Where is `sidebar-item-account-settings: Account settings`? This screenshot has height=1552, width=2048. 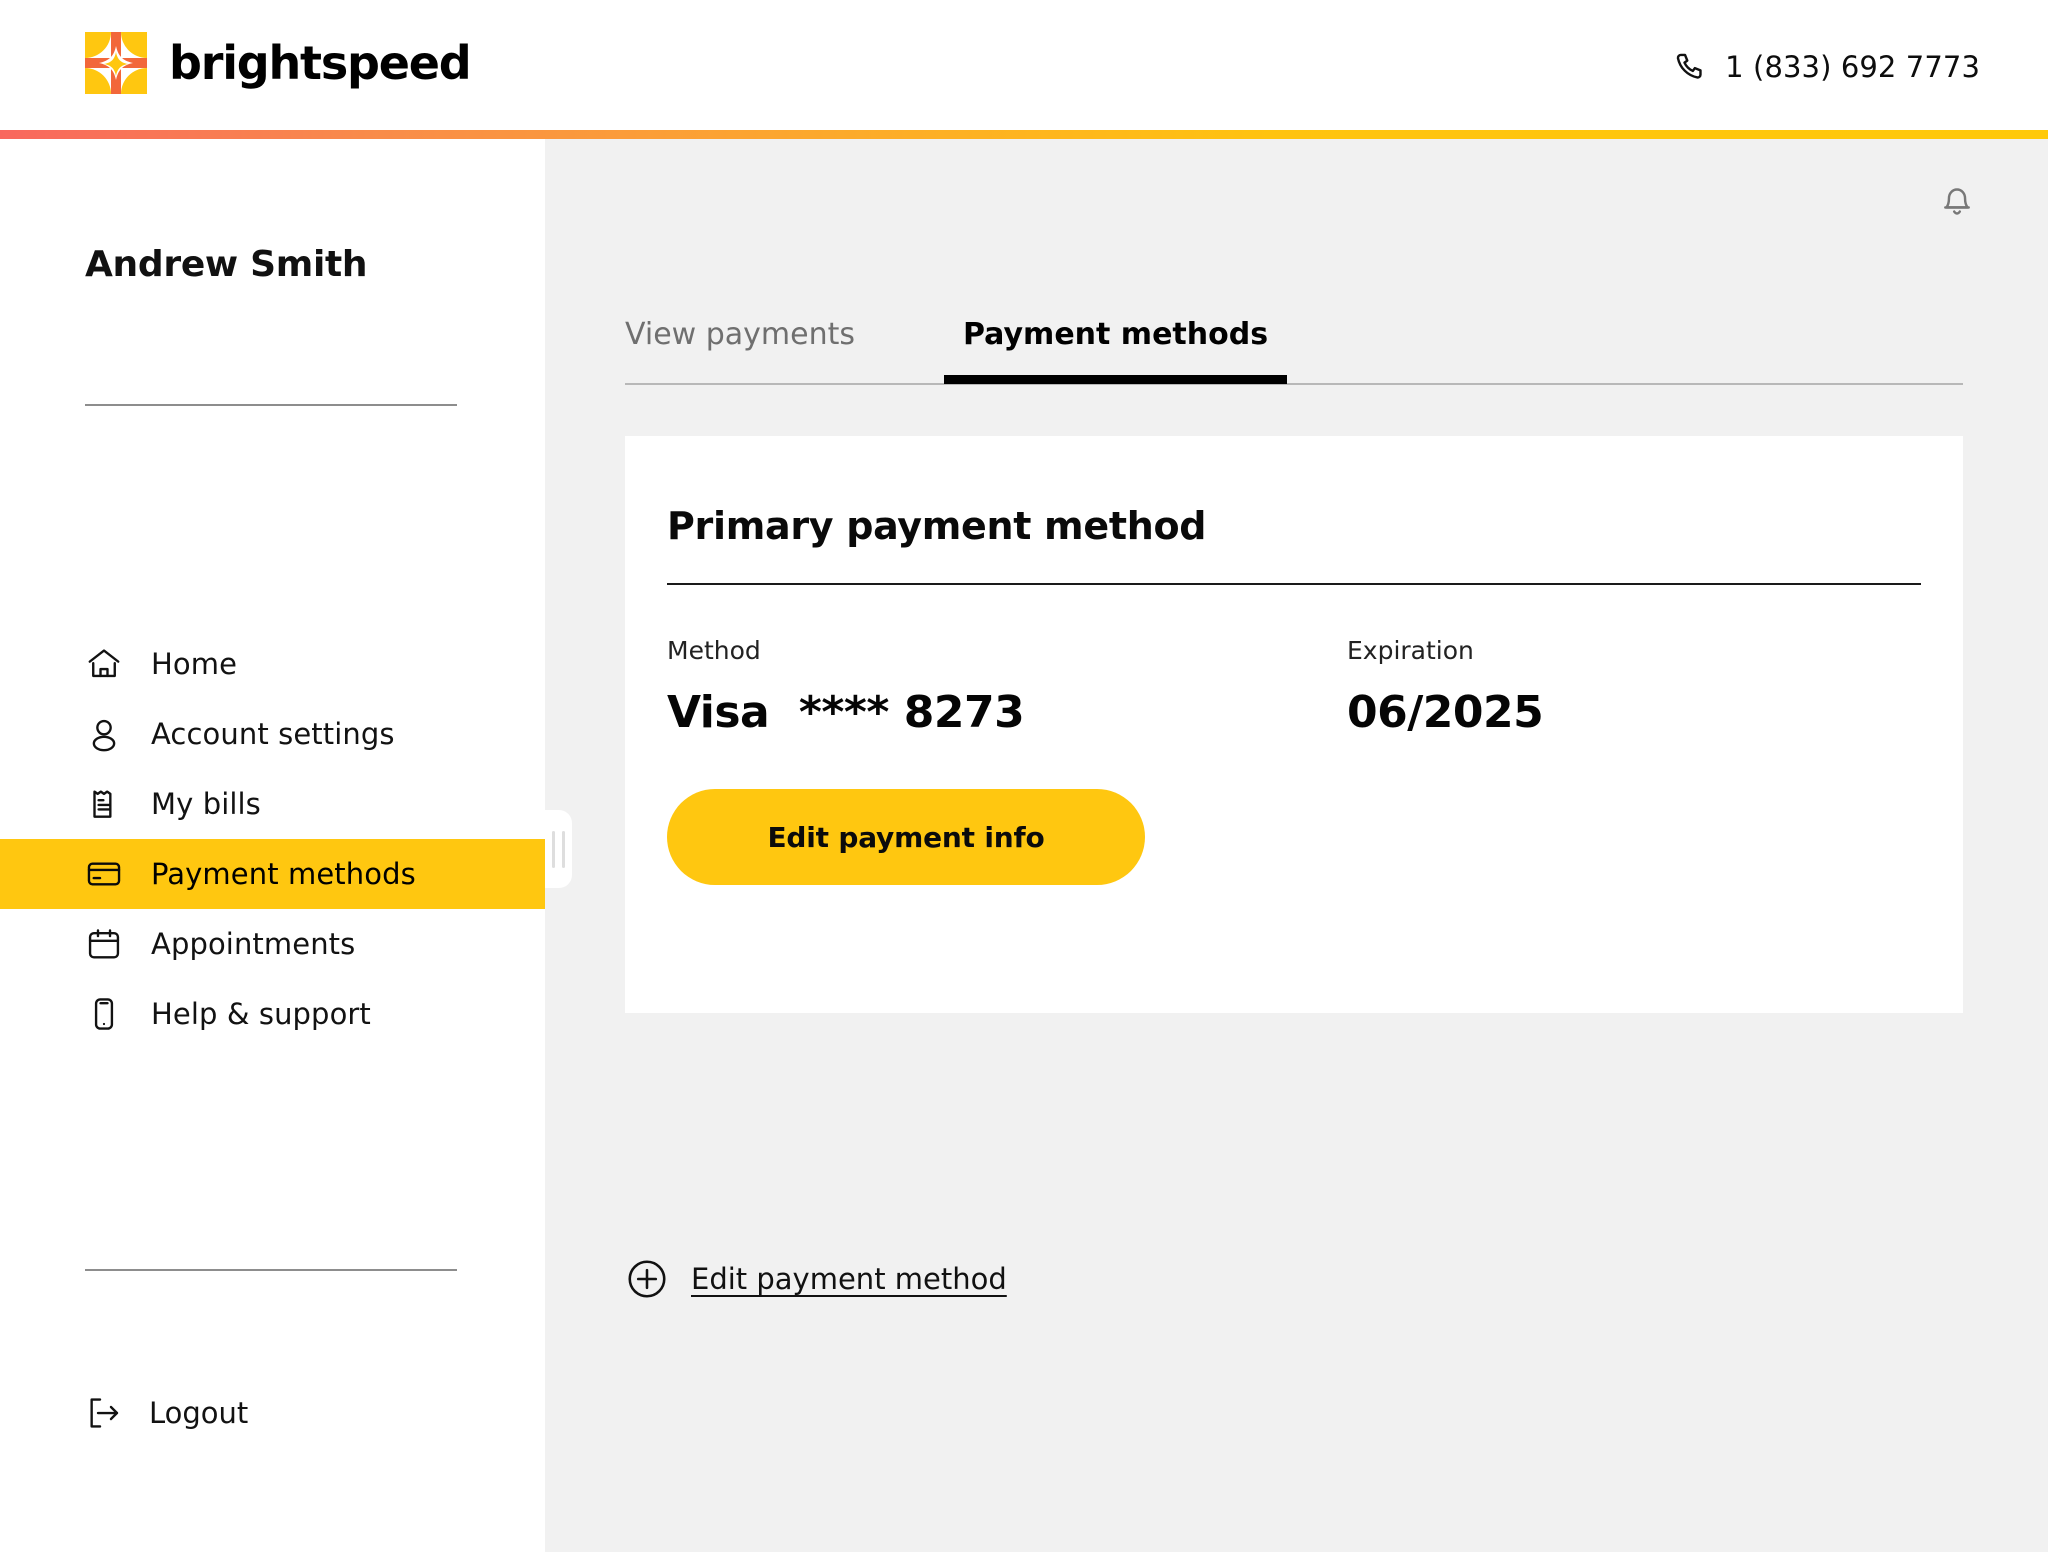
sidebar-item-account-settings: Account settings is located at coordinates (272, 734).